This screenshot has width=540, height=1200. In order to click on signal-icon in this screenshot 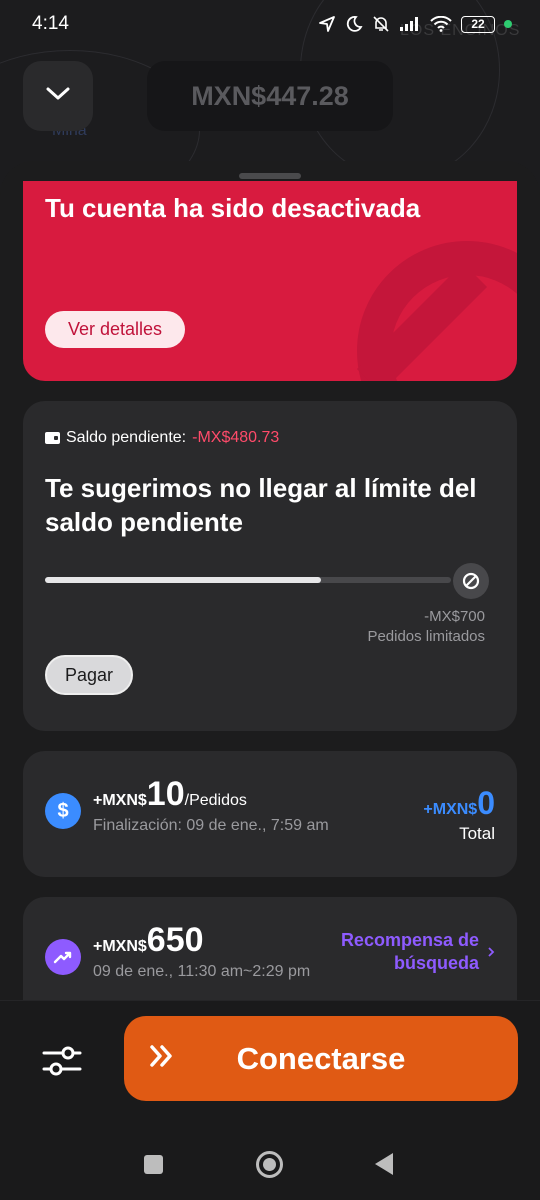, I will do `click(410, 24)`.